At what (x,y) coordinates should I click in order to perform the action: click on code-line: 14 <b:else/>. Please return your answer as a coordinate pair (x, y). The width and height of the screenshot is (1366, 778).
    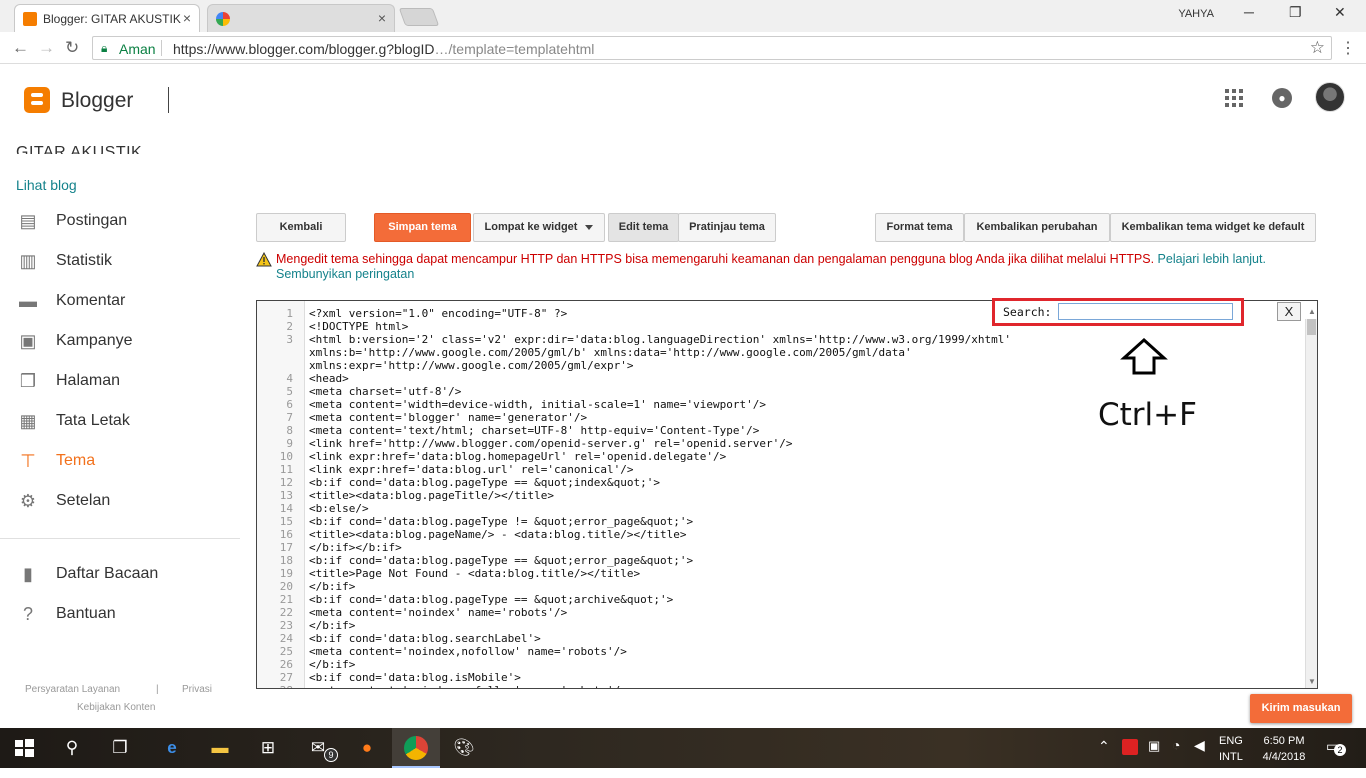
    Looking at the image, I should click on (779, 508).